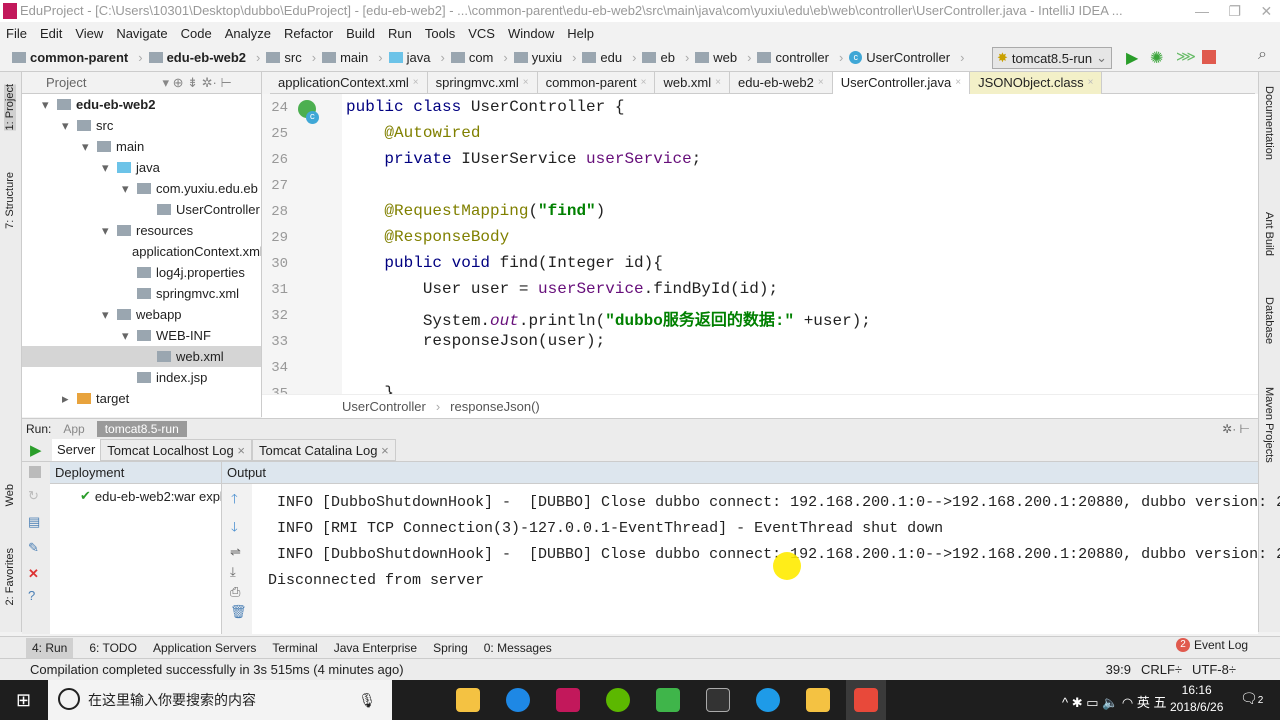  I want to click on nav-crumb: src, so click(291, 57).